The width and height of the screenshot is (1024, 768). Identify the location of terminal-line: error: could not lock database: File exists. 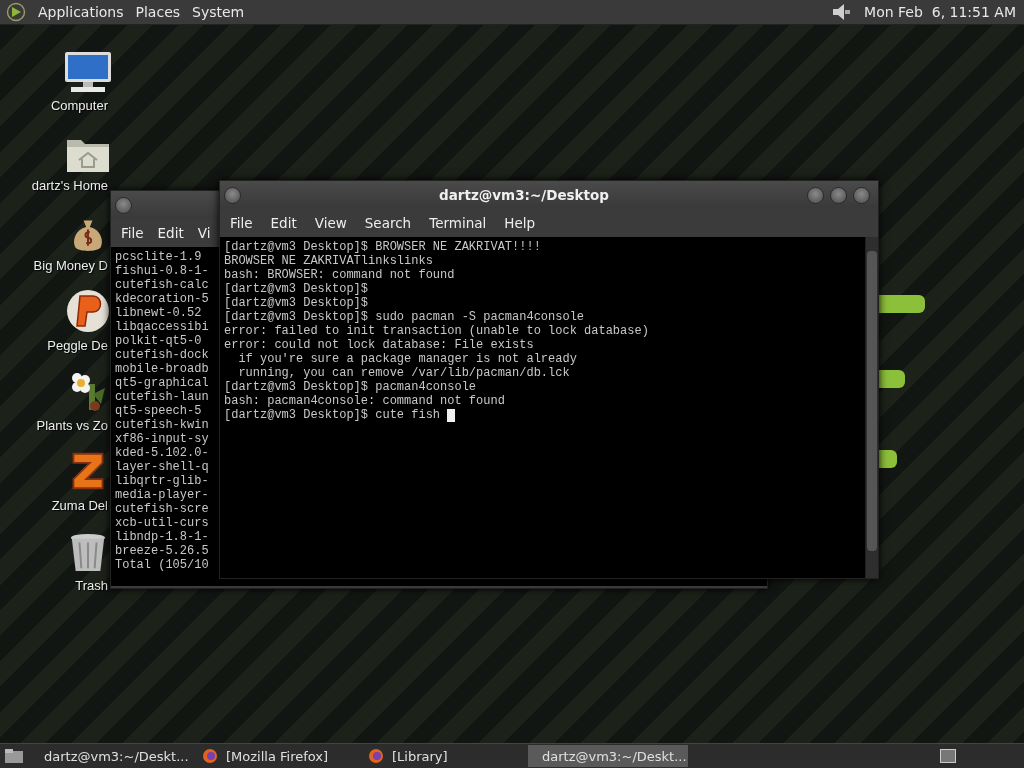
(379, 345).